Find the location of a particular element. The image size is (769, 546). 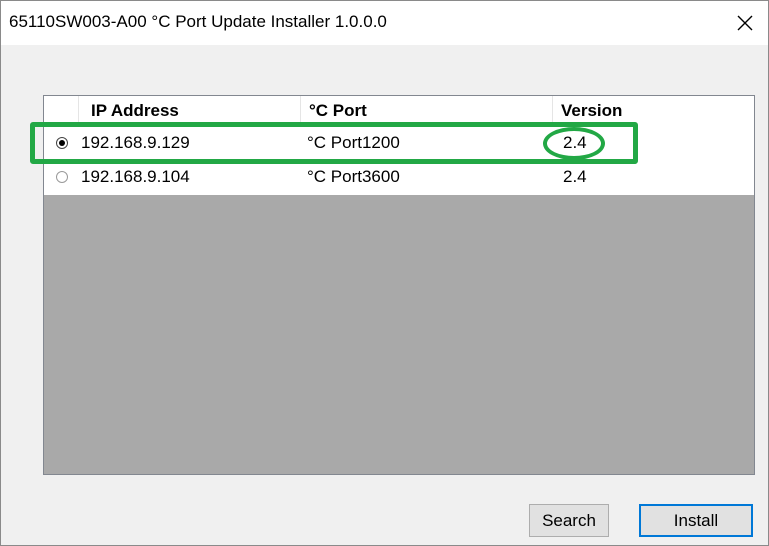

install-button: Install is located at coordinates (696, 520).